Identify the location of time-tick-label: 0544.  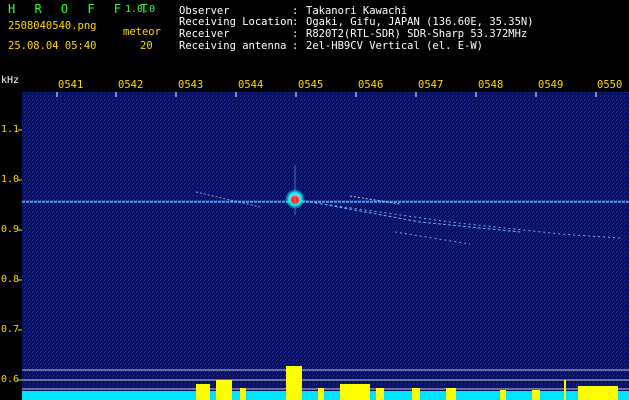
(251, 85).